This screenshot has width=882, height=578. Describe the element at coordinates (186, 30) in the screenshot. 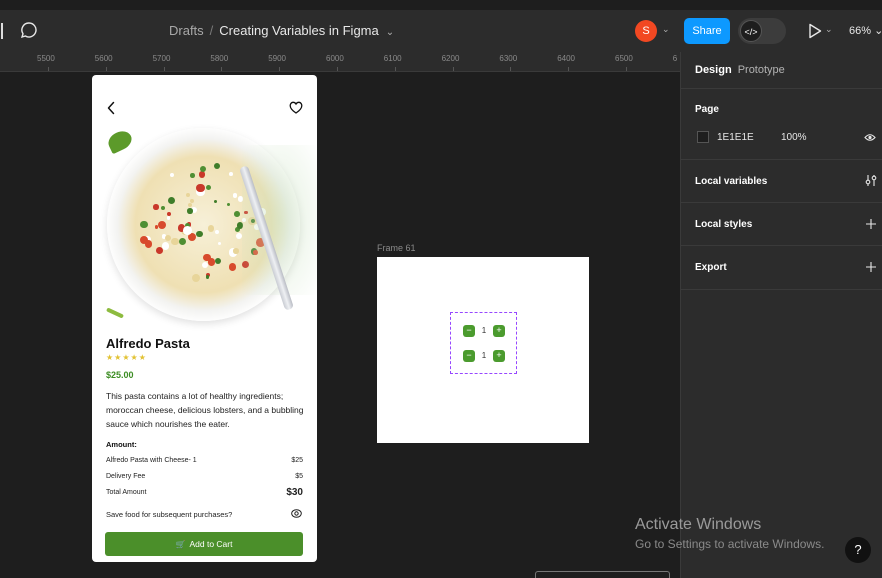

I see `breadcrumb-drafts: Drafts` at that location.